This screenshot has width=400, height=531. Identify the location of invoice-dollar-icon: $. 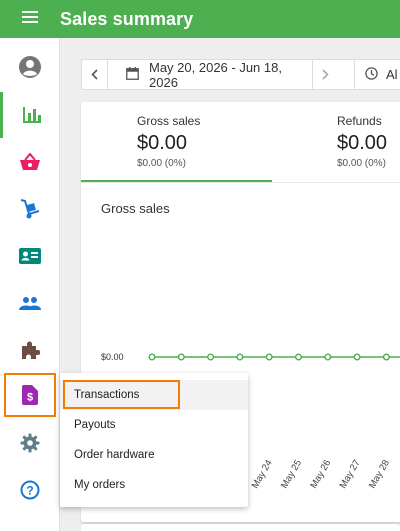
(30, 395).